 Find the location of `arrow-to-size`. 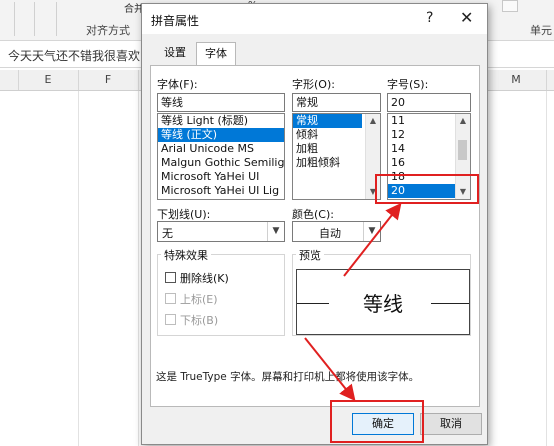

arrow-to-size is located at coordinates (372, 239).